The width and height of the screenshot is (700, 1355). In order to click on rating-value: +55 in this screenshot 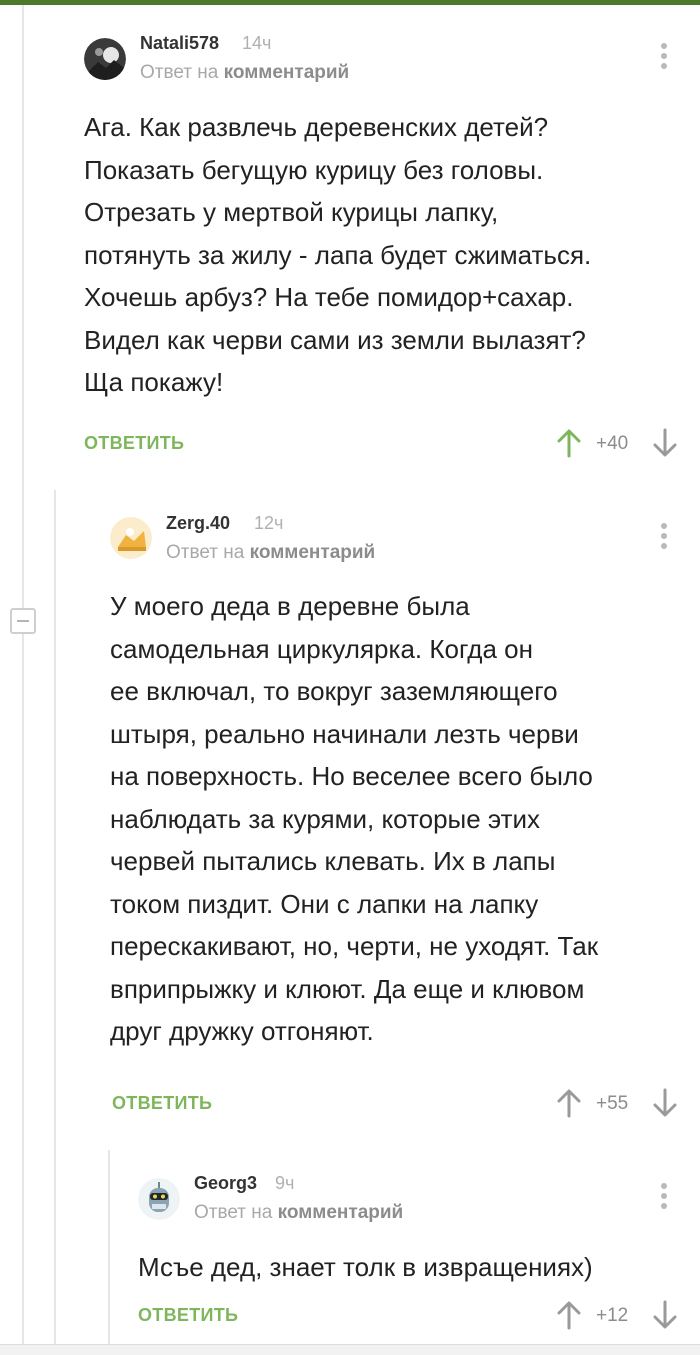, I will do `click(612, 1103)`.